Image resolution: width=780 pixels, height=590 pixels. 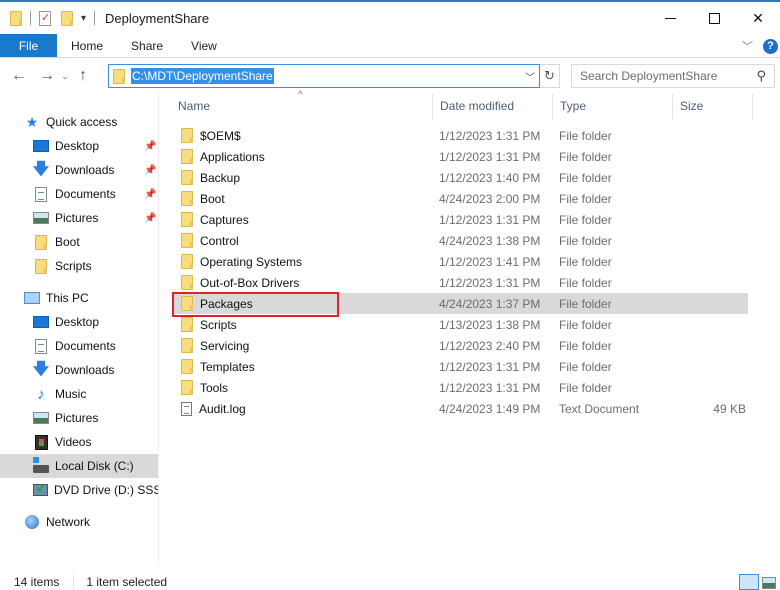 I want to click on column-header-type: Type, so click(x=612, y=106).